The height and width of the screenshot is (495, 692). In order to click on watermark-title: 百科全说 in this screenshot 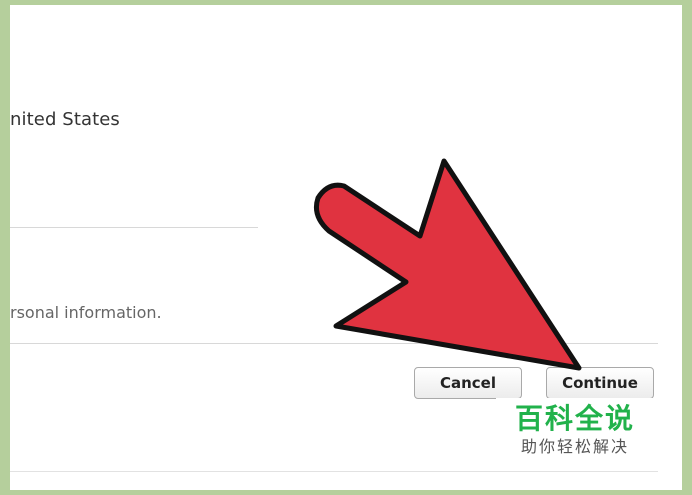, I will do `click(574, 418)`.